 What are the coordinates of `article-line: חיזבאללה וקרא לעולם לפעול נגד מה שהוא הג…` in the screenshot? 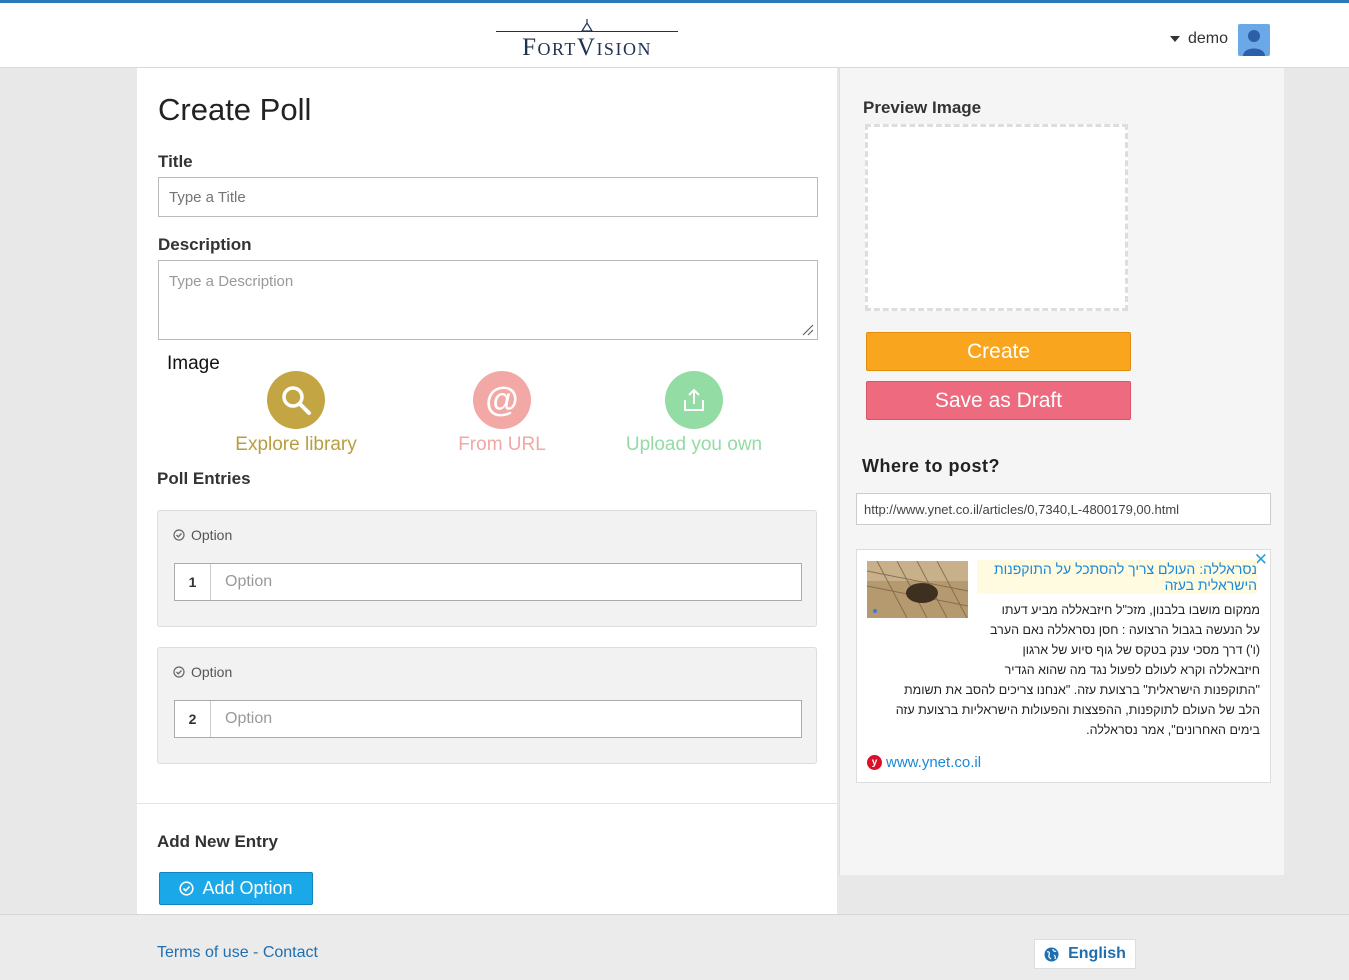 It's located at (1132, 670).